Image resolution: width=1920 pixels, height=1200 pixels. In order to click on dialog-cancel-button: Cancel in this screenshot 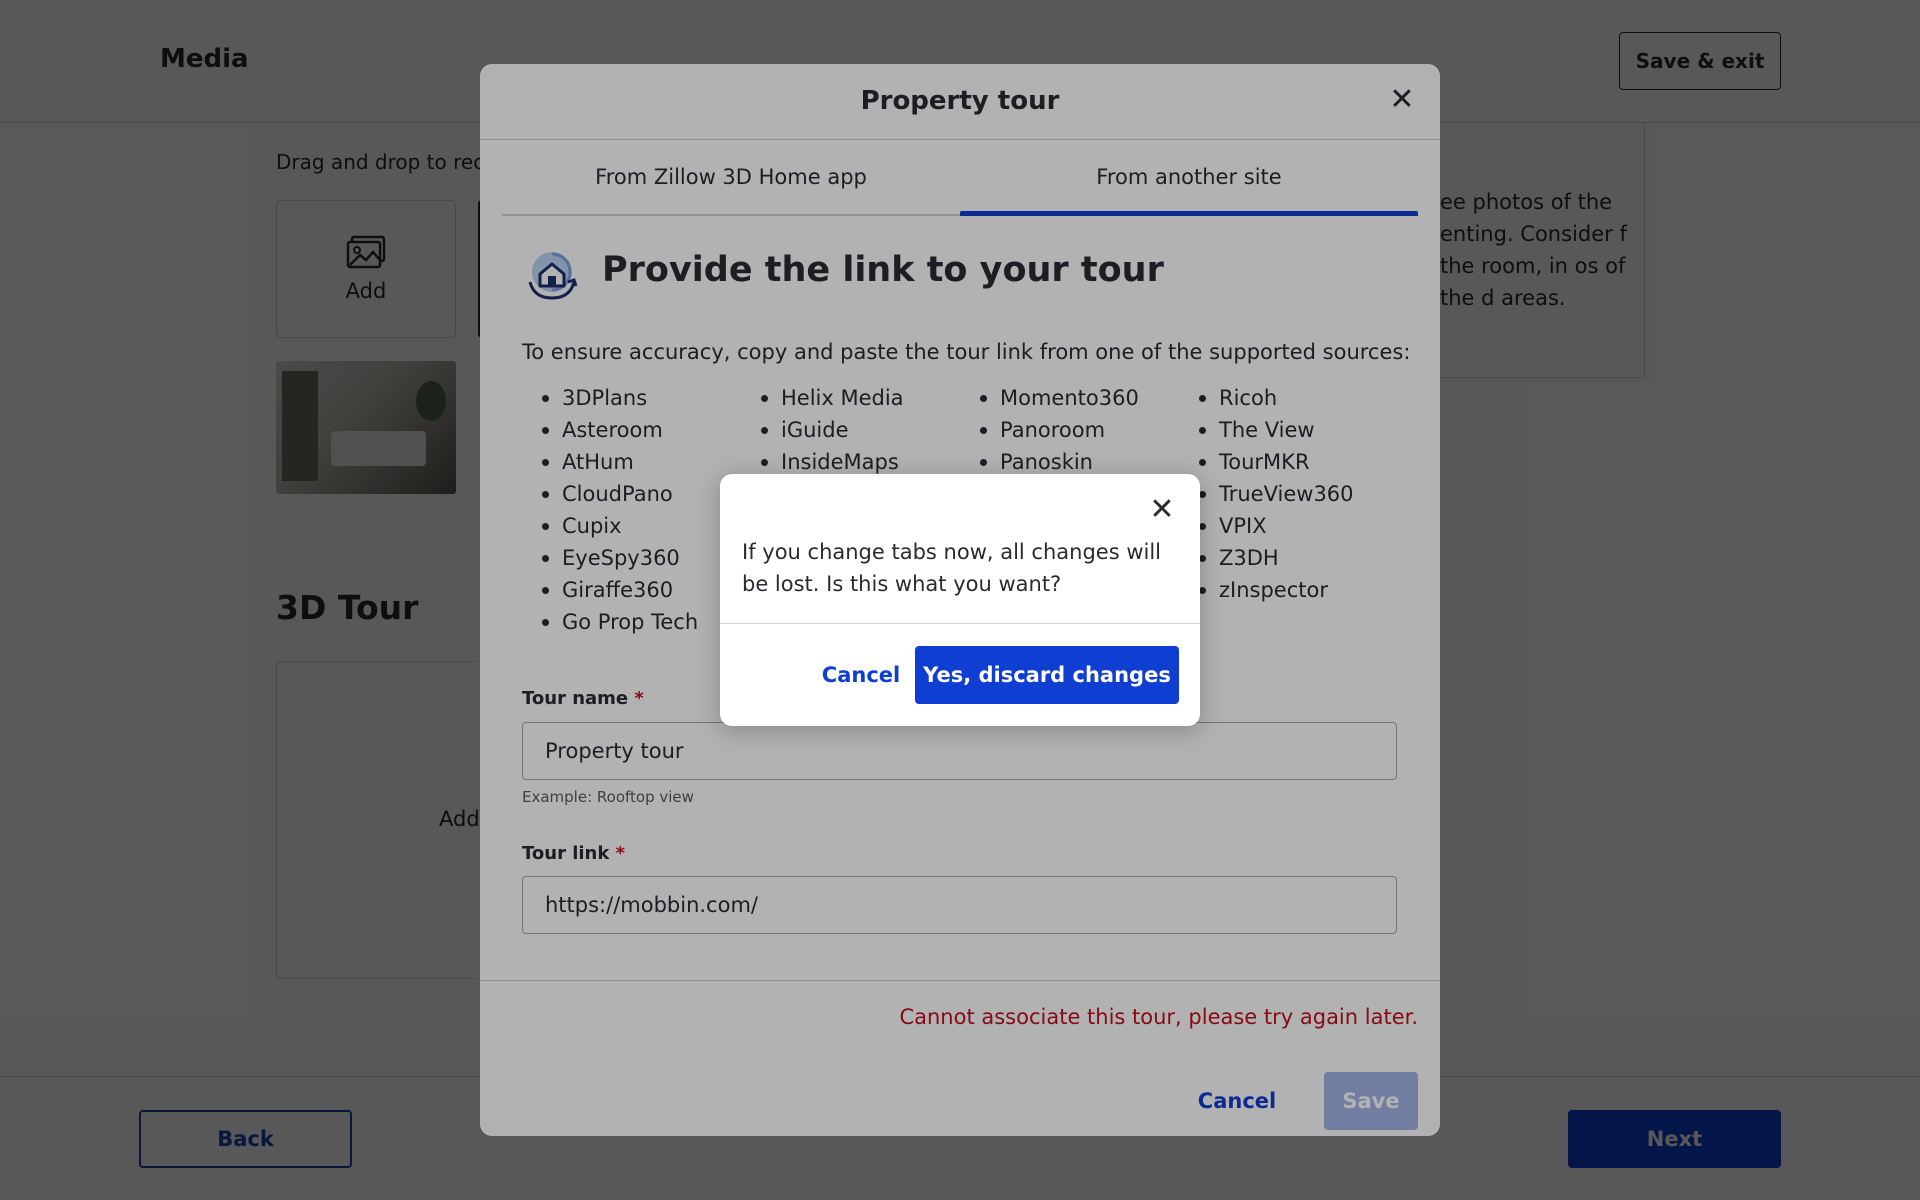, I will do `click(861, 675)`.